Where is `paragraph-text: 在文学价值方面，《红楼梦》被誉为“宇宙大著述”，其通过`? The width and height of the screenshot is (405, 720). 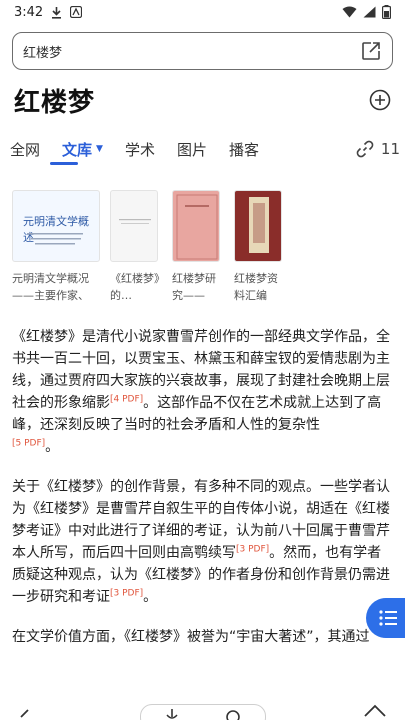
paragraph-text: 在文学价值方面，《红楼梦》被誉为“宇宙大著述”，其通过 is located at coordinates (191, 637).